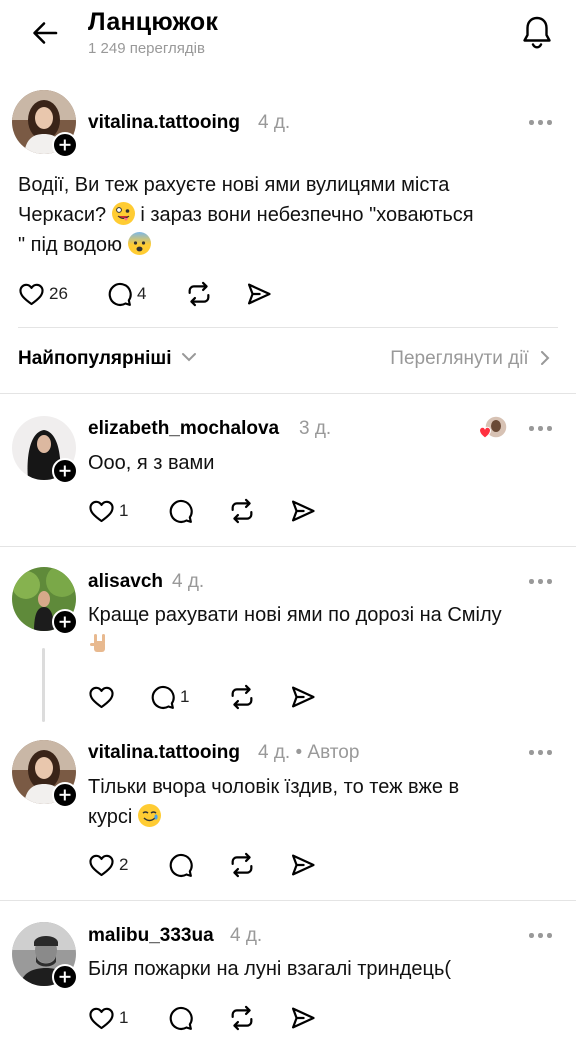  What do you see at coordinates (188, 357) in the screenshot?
I see `chevron-down-icon` at bounding box center [188, 357].